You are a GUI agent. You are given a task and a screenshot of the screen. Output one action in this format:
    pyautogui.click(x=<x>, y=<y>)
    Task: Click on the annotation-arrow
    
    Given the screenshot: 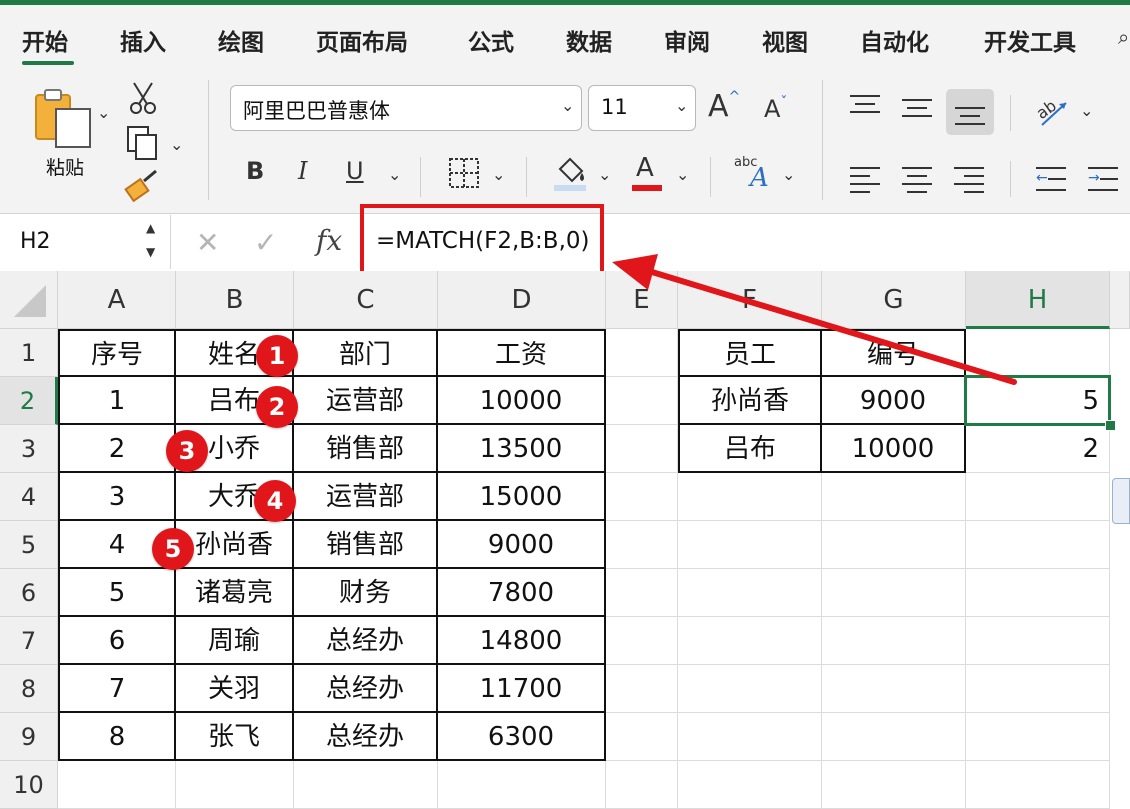 What is the action you would take?
    pyautogui.click(x=814, y=319)
    